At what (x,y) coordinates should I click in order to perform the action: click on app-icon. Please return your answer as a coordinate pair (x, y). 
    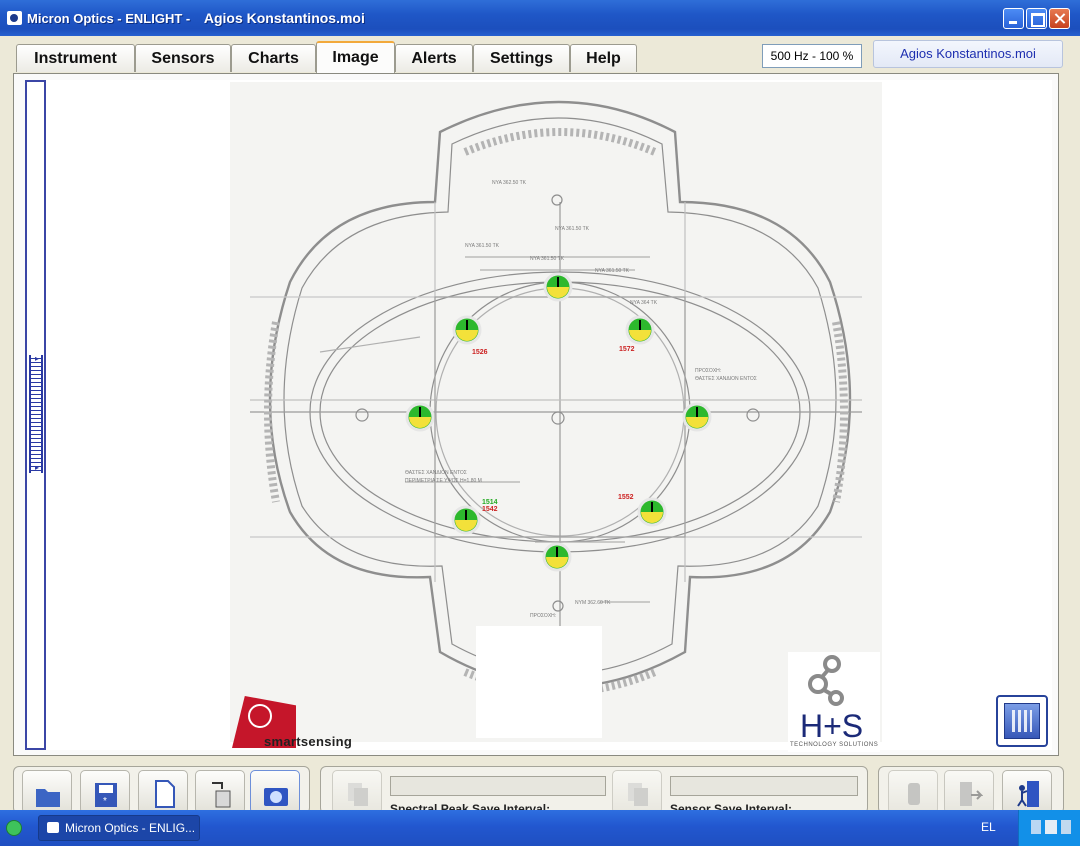
    Looking at the image, I should click on (14, 18).